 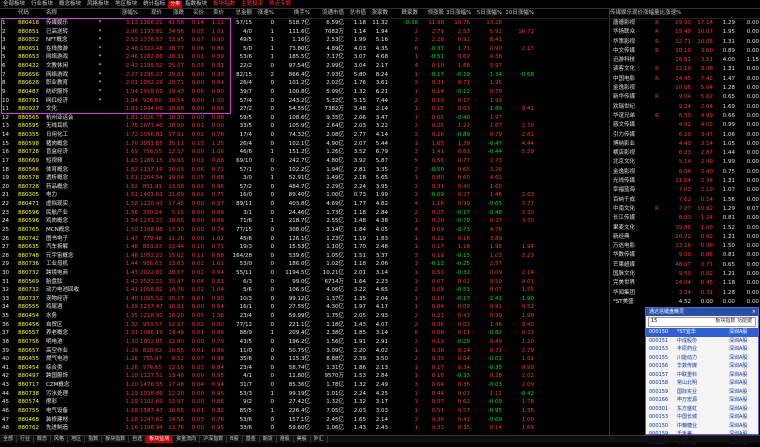 I want to click on constituent-row: 慈文传媒4.924.020.990.00, so click(x=685, y=125).